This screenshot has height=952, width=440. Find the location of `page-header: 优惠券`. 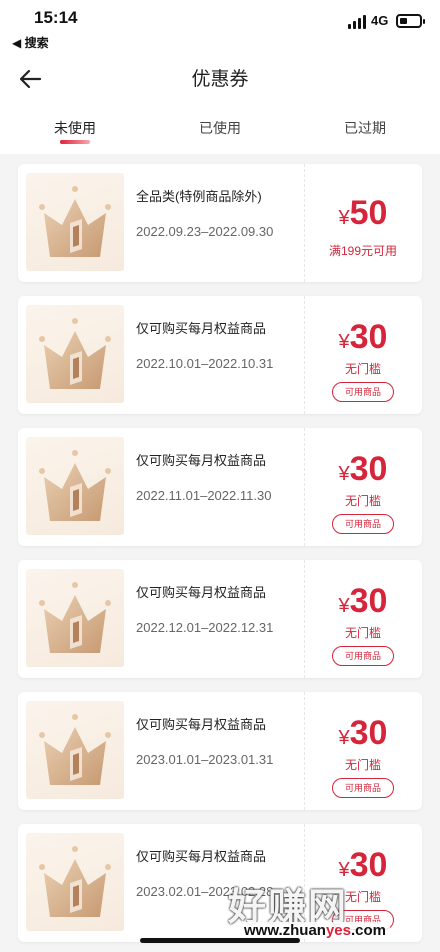

page-header: 优惠券 is located at coordinates (220, 78).